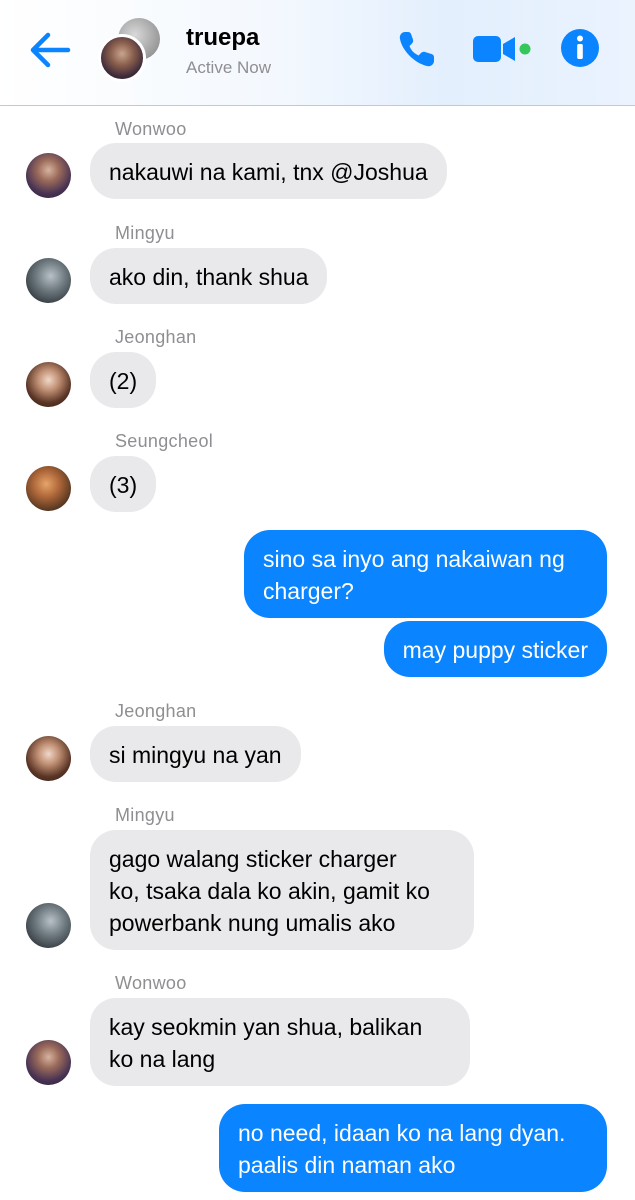  Describe the element at coordinates (425, 574) in the screenshot. I see `message-bubble-outgoing: sino sa inyo ang nakaiwan ng charger?` at that location.